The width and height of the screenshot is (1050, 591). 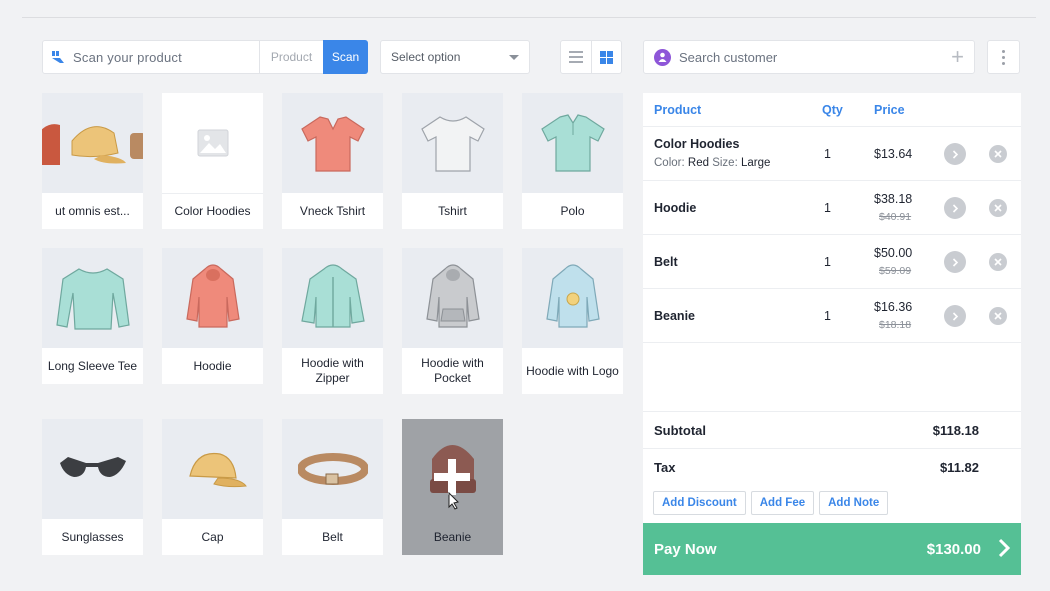 I want to click on product-label: Hoodie with Zipper, so click(x=332, y=371).